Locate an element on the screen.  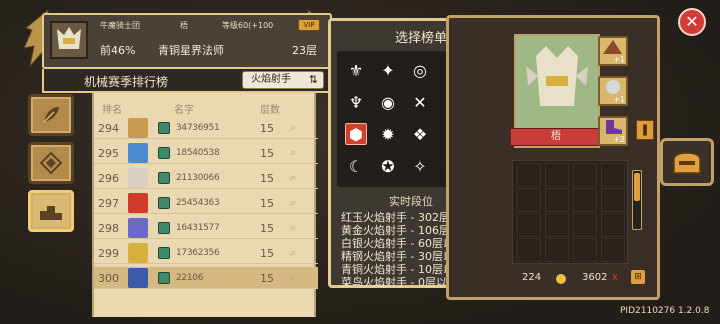
row-name: 21130066 is located at coordinates (198, 178).